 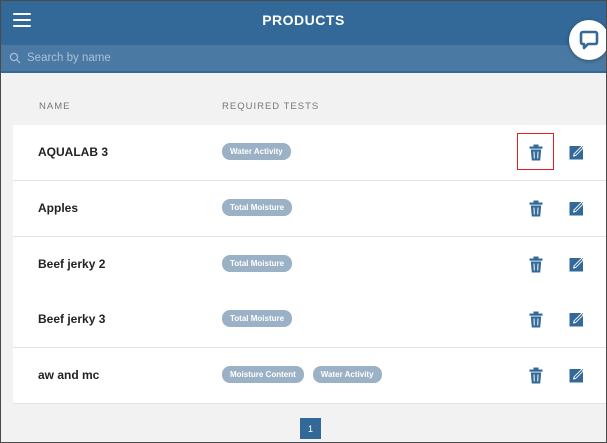 I want to click on search-icon, so click(x=15, y=58).